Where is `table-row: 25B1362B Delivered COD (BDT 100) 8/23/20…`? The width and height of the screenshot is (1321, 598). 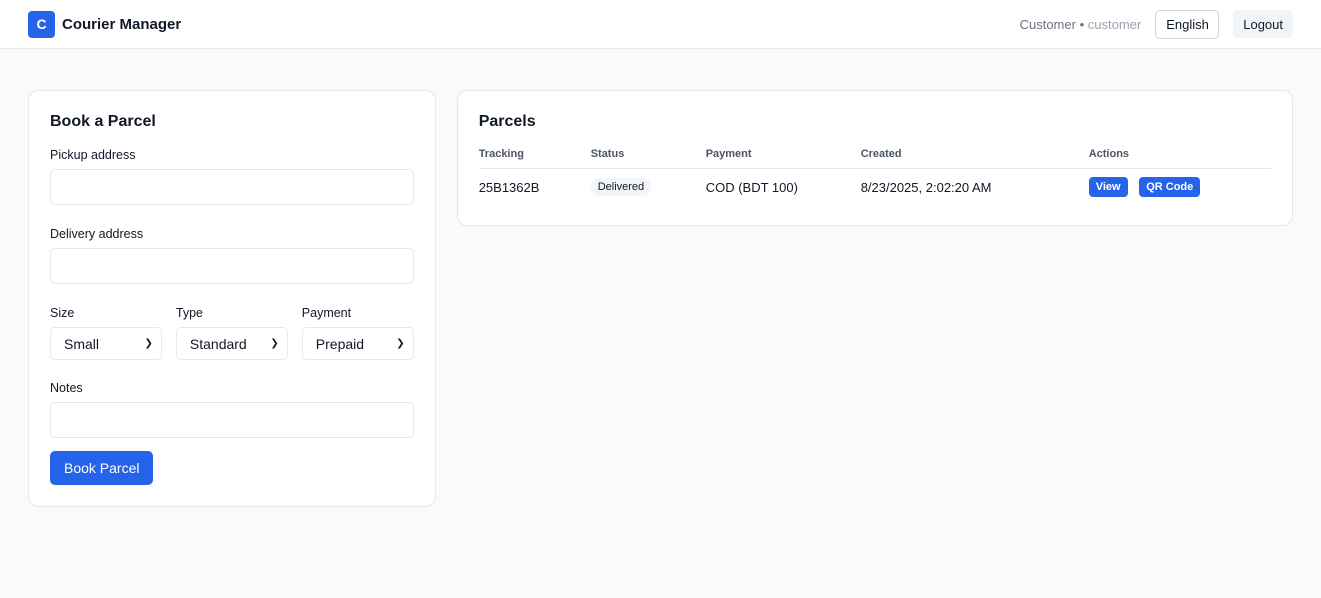 table-row: 25B1362B Delivered COD (BDT 100) 8/23/20… is located at coordinates (874, 183).